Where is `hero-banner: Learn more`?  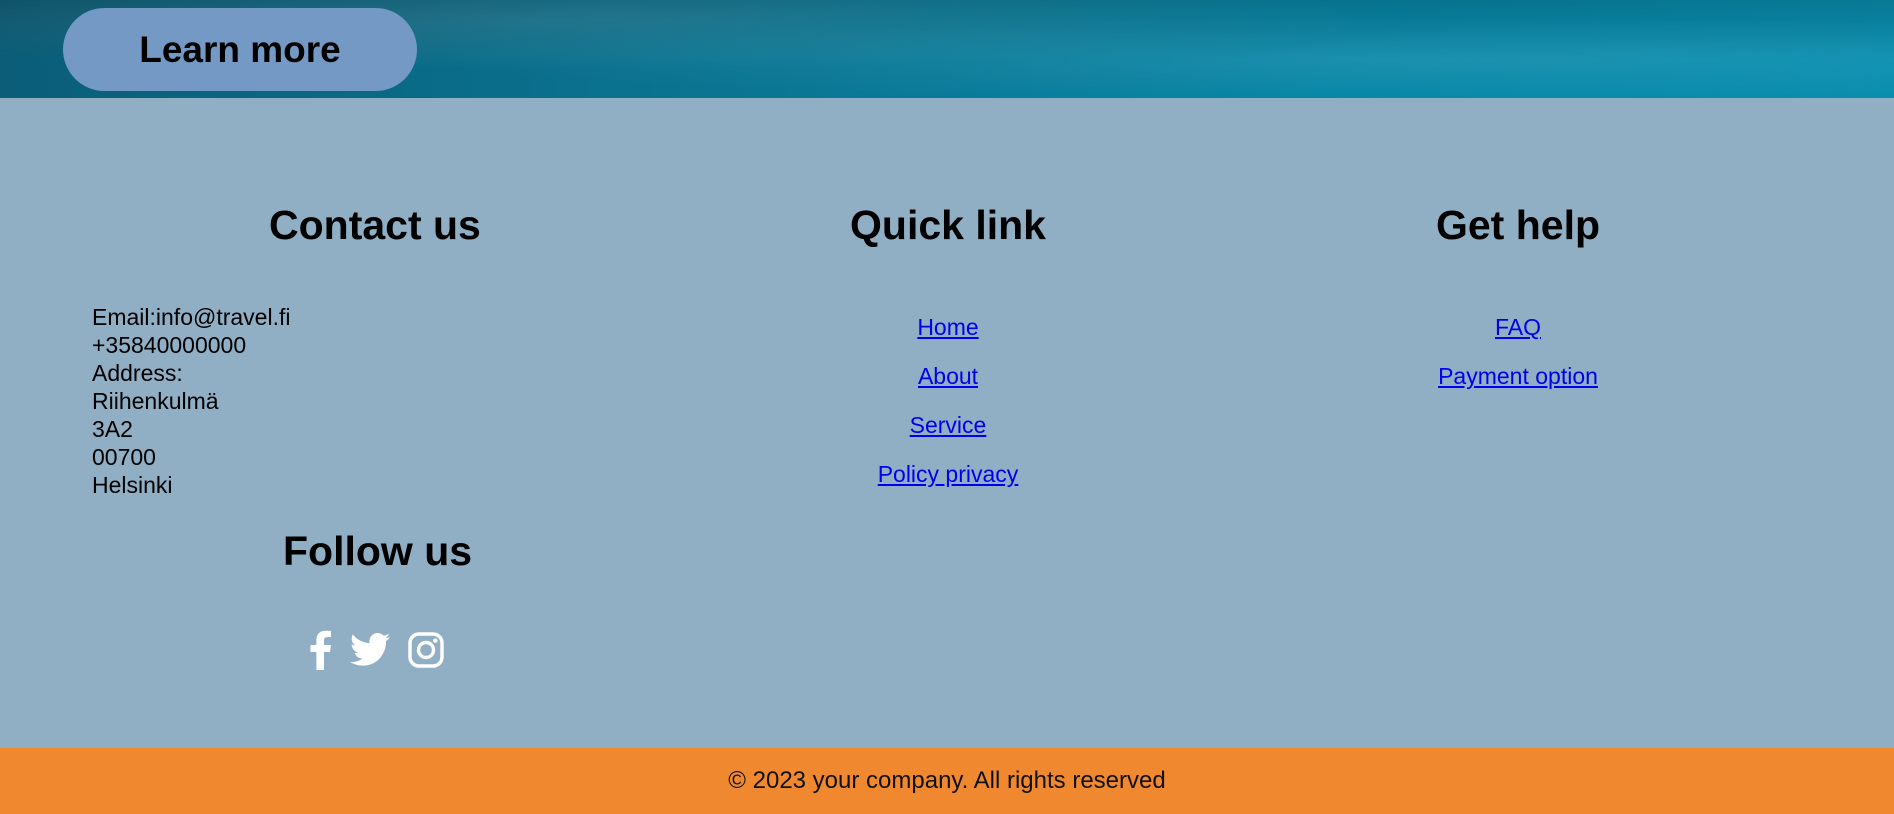
hero-banner: Learn more is located at coordinates (947, 49).